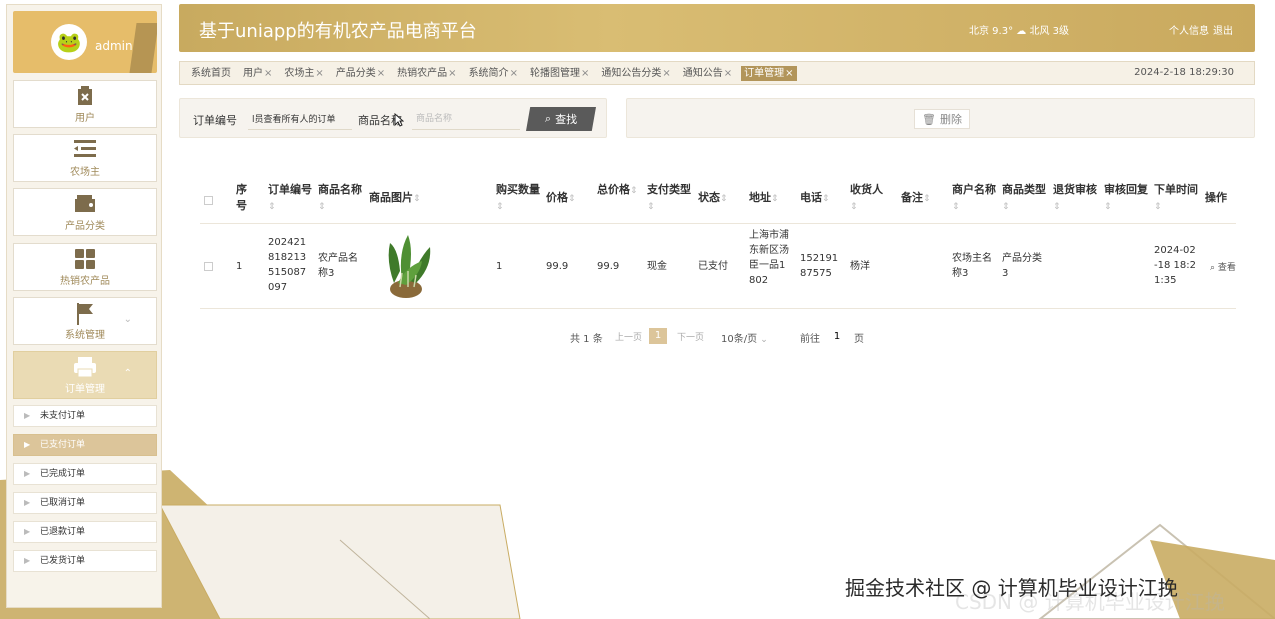  Describe the element at coordinates (658, 336) in the screenshot. I see `page-number-1: 1` at that location.